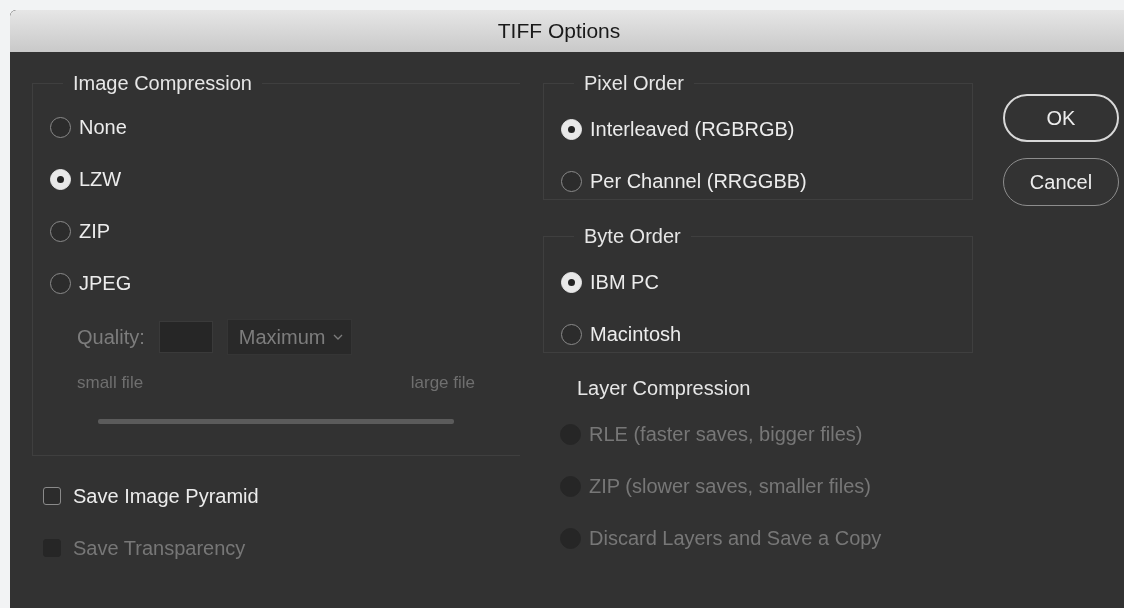  What do you see at coordinates (726, 434) in the screenshot?
I see `option-label: RLE (faster saves, bigger files)` at bounding box center [726, 434].